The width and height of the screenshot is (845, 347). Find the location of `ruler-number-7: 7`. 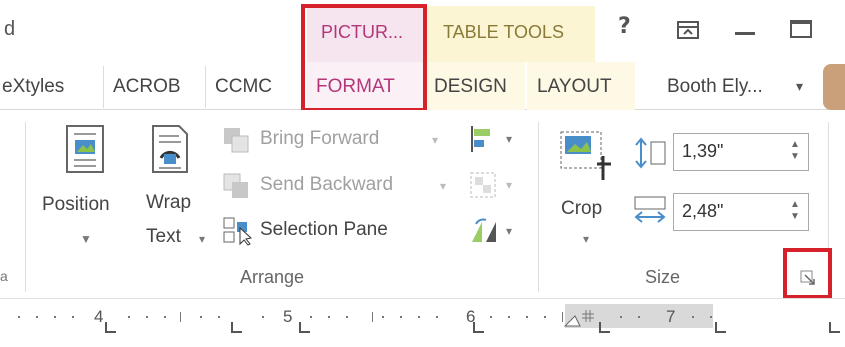

ruler-number-7: 7 is located at coordinates (671, 316).